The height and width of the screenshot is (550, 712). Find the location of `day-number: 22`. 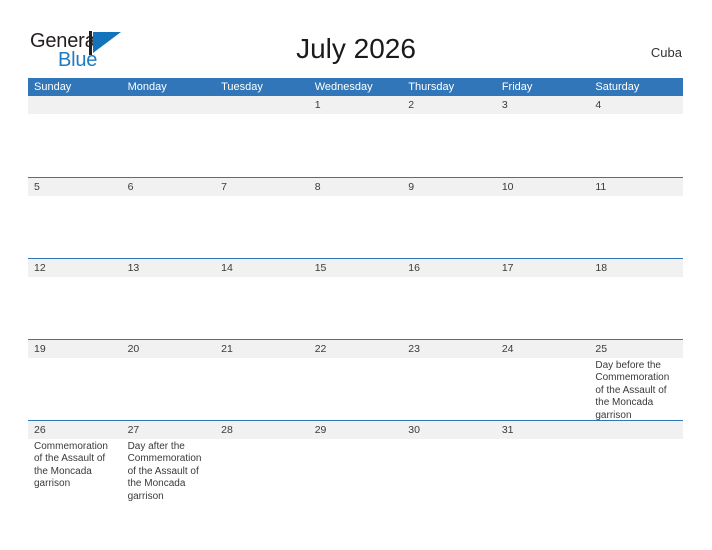

day-number: 22 is located at coordinates (320, 349).